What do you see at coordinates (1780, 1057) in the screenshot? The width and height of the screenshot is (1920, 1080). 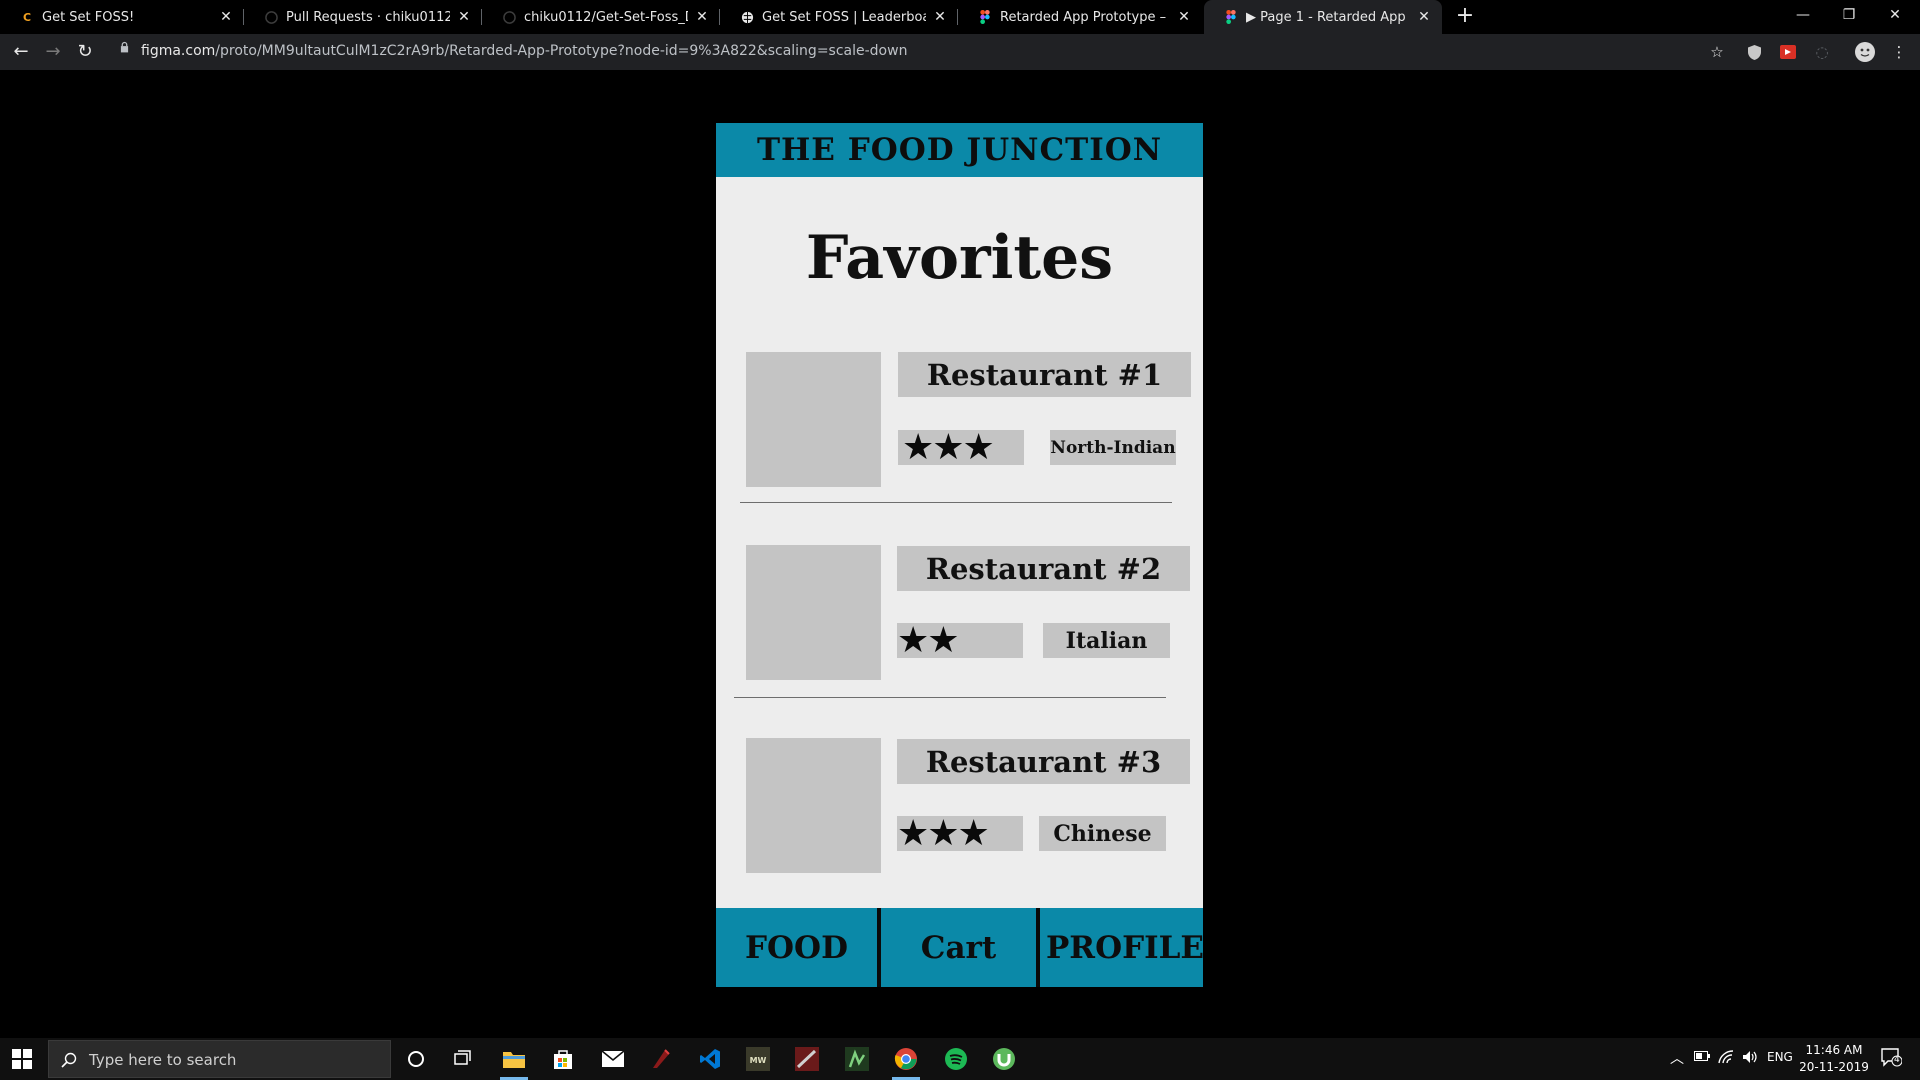 I see `language-indicator: ENG` at bounding box center [1780, 1057].